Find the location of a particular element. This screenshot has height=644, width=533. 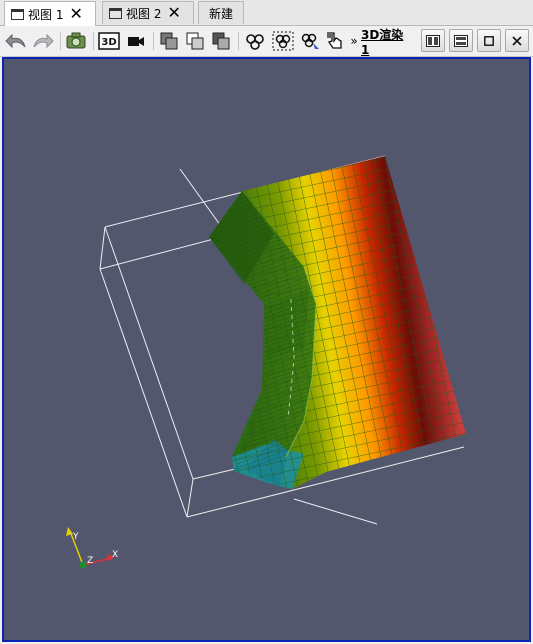

select-points-on-icon is located at coordinates (195, 41).